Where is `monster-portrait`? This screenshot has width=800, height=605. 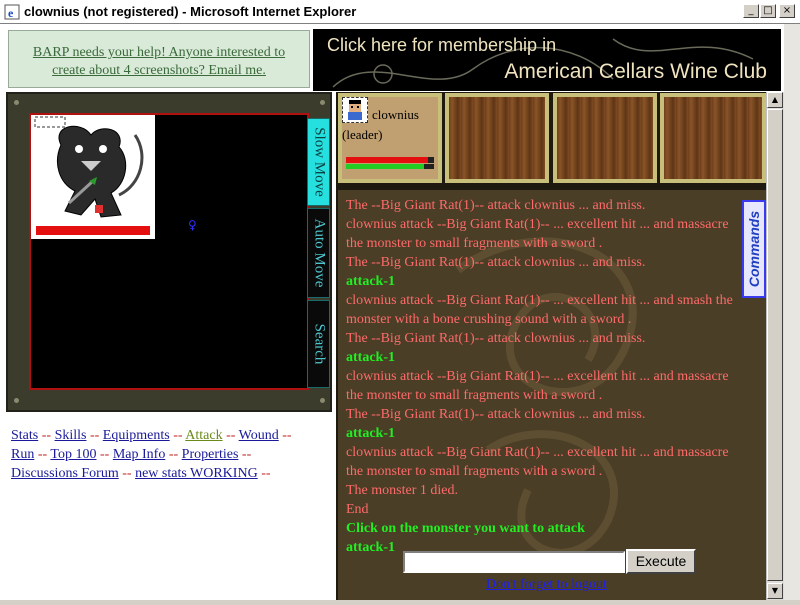 monster-portrait is located at coordinates (93, 177).